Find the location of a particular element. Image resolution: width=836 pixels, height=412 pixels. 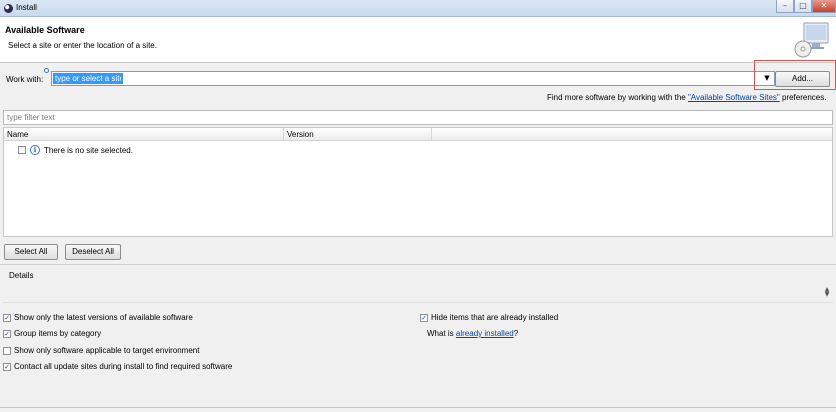

option-hide-installed: ✓ Hide items that are already installed is located at coordinates (489, 317).